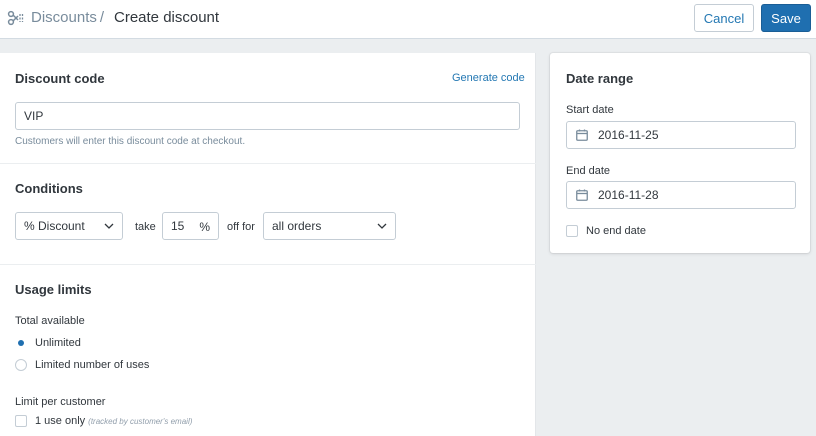 This screenshot has width=816, height=436. Describe the element at coordinates (488, 78) in the screenshot. I see `generate-code-link: Generate code` at that location.